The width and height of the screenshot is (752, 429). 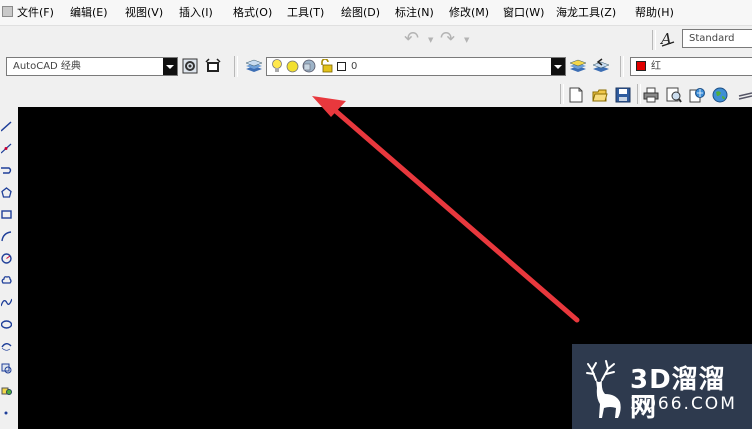 I want to click on polygon-icon, so click(x=6, y=192).